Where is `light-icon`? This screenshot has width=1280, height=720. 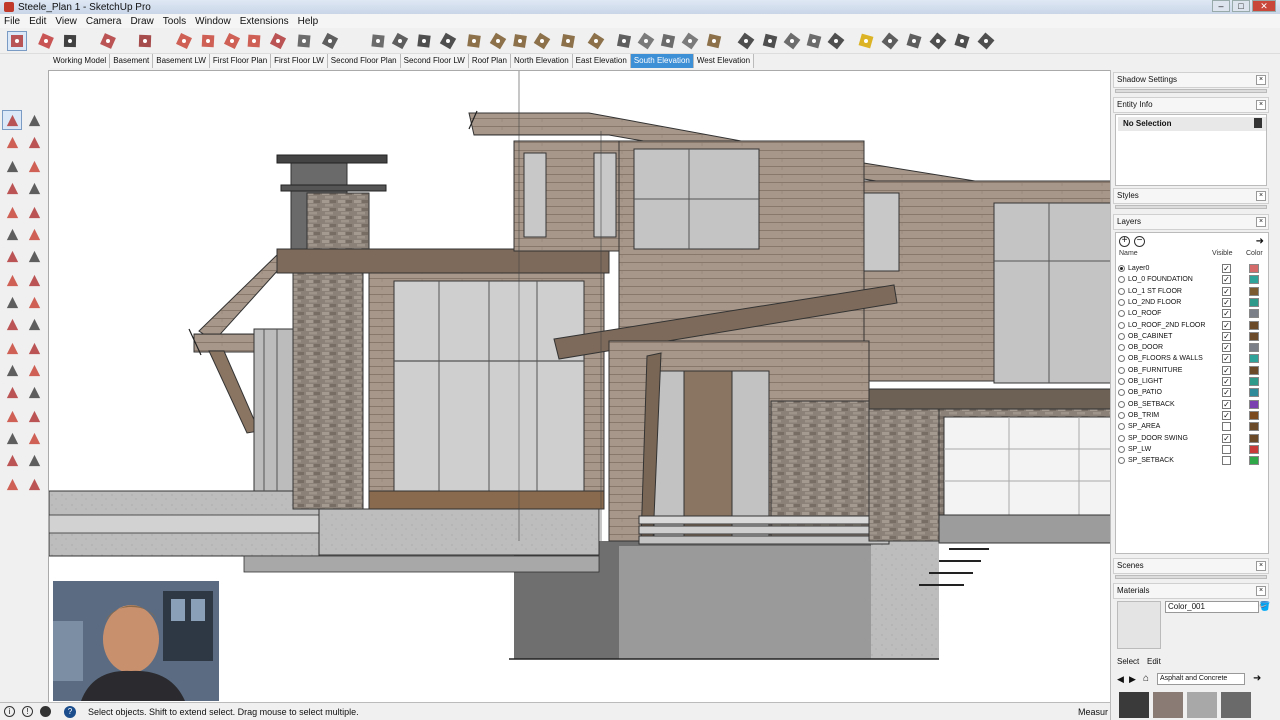
light-icon is located at coordinates (866, 41).